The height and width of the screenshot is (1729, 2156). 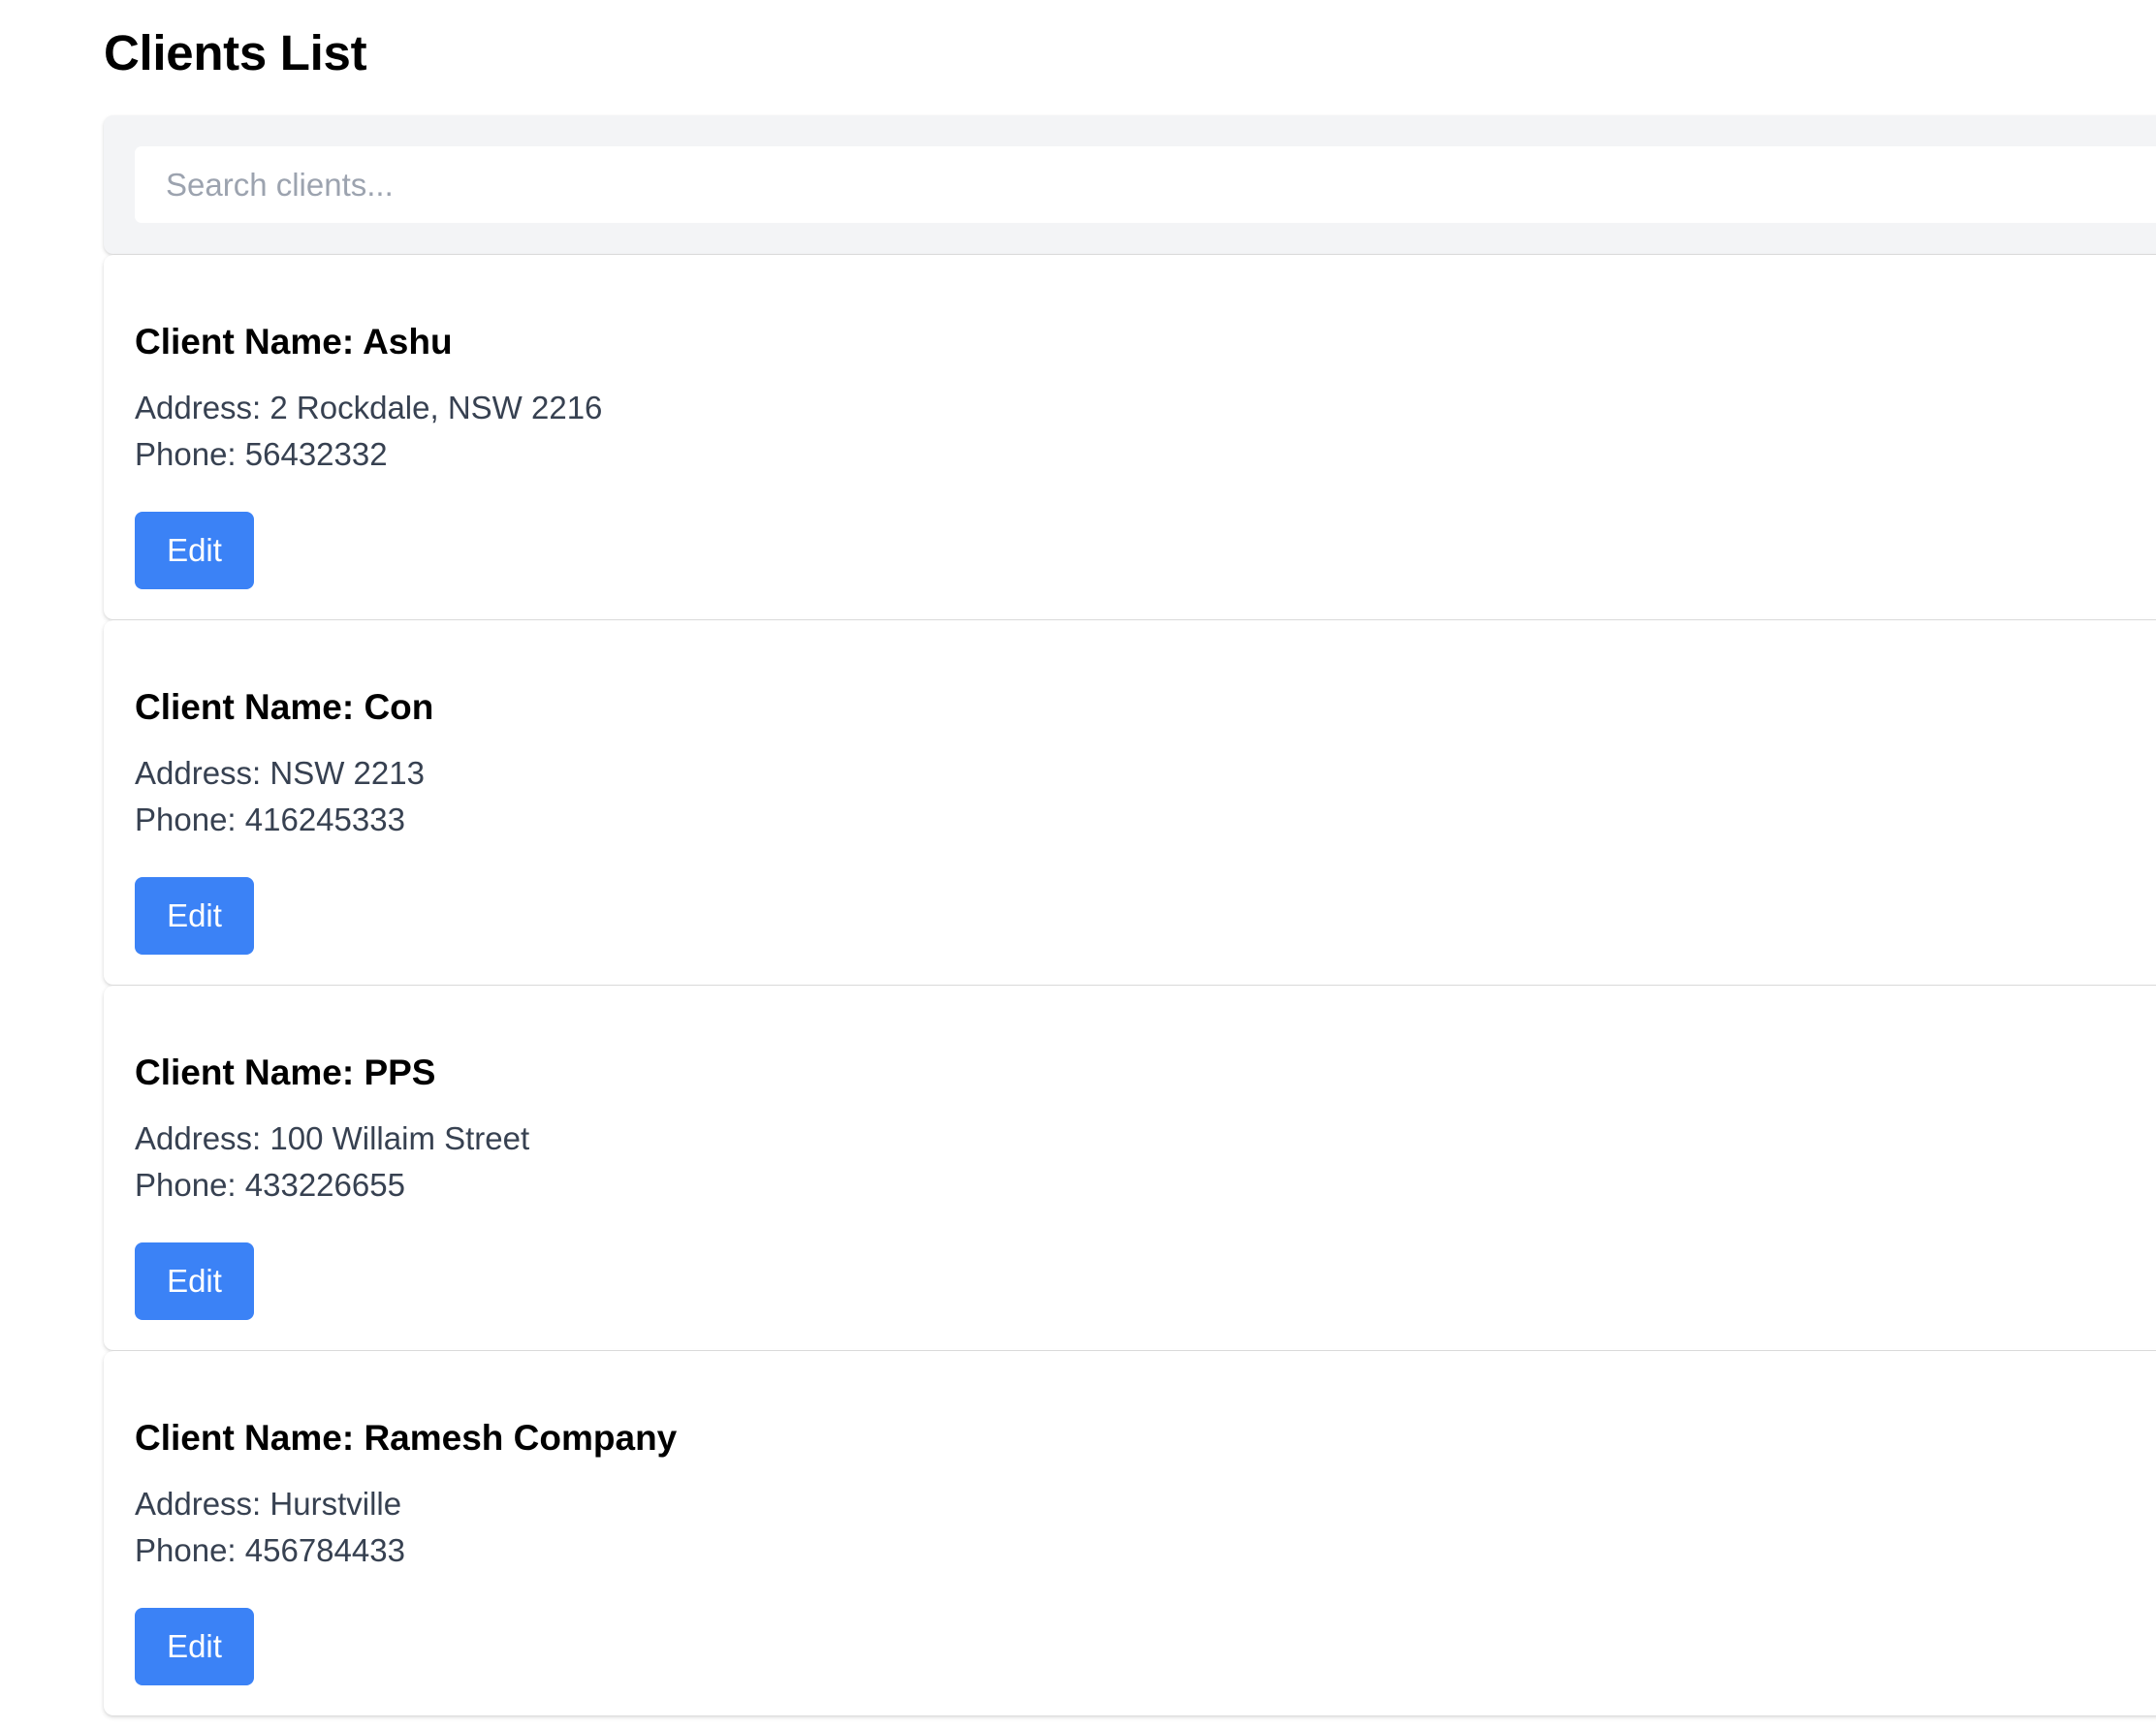 I want to click on client-address: Address: 2 Rockdale, NSW 2216, so click(x=369, y=408).